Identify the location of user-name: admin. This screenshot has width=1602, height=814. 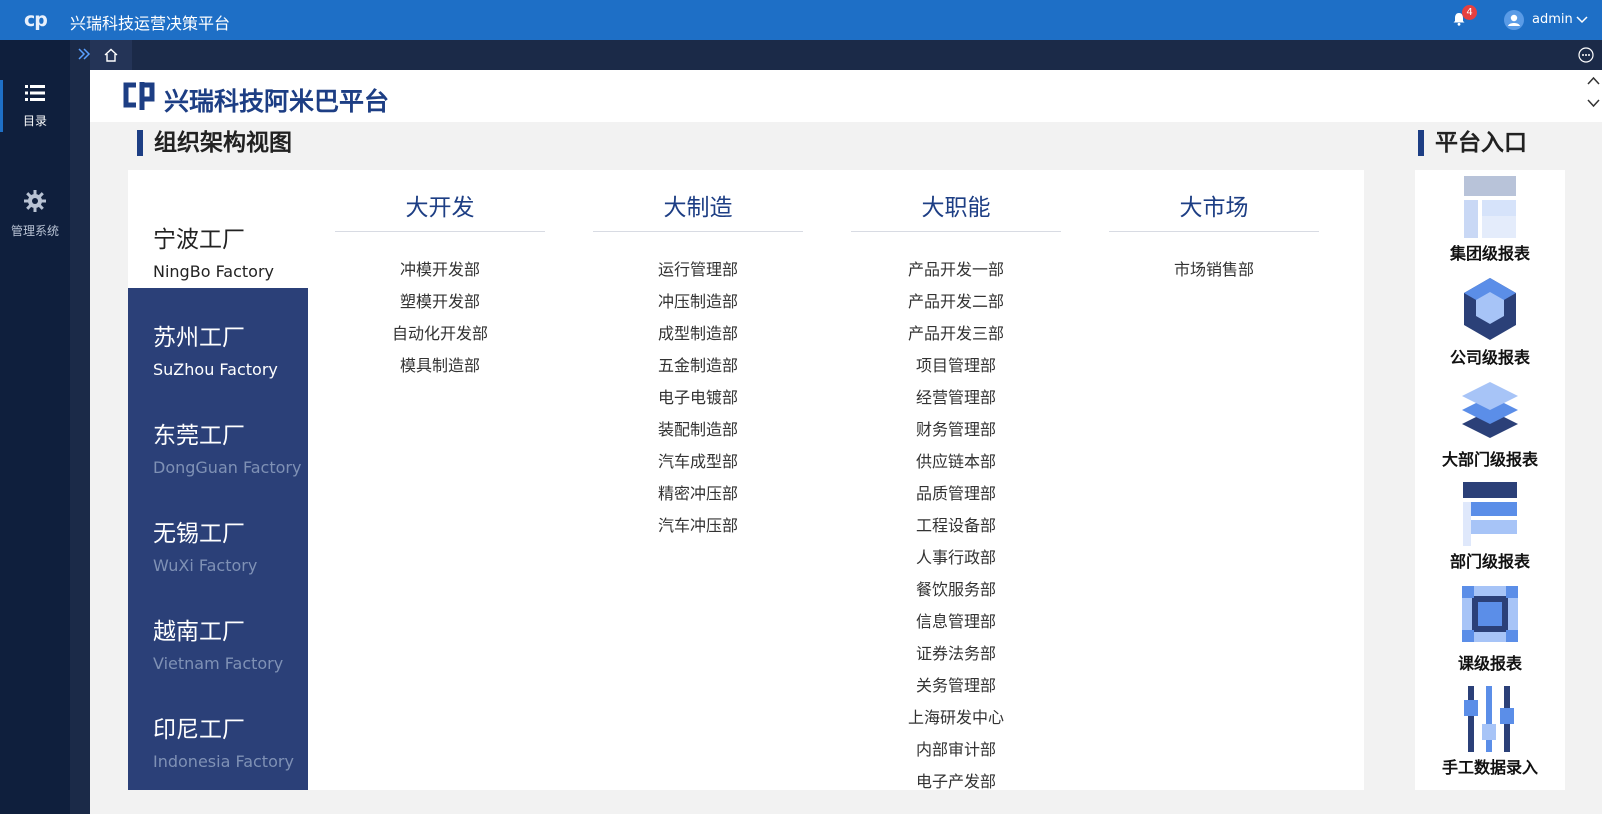
(1552, 19).